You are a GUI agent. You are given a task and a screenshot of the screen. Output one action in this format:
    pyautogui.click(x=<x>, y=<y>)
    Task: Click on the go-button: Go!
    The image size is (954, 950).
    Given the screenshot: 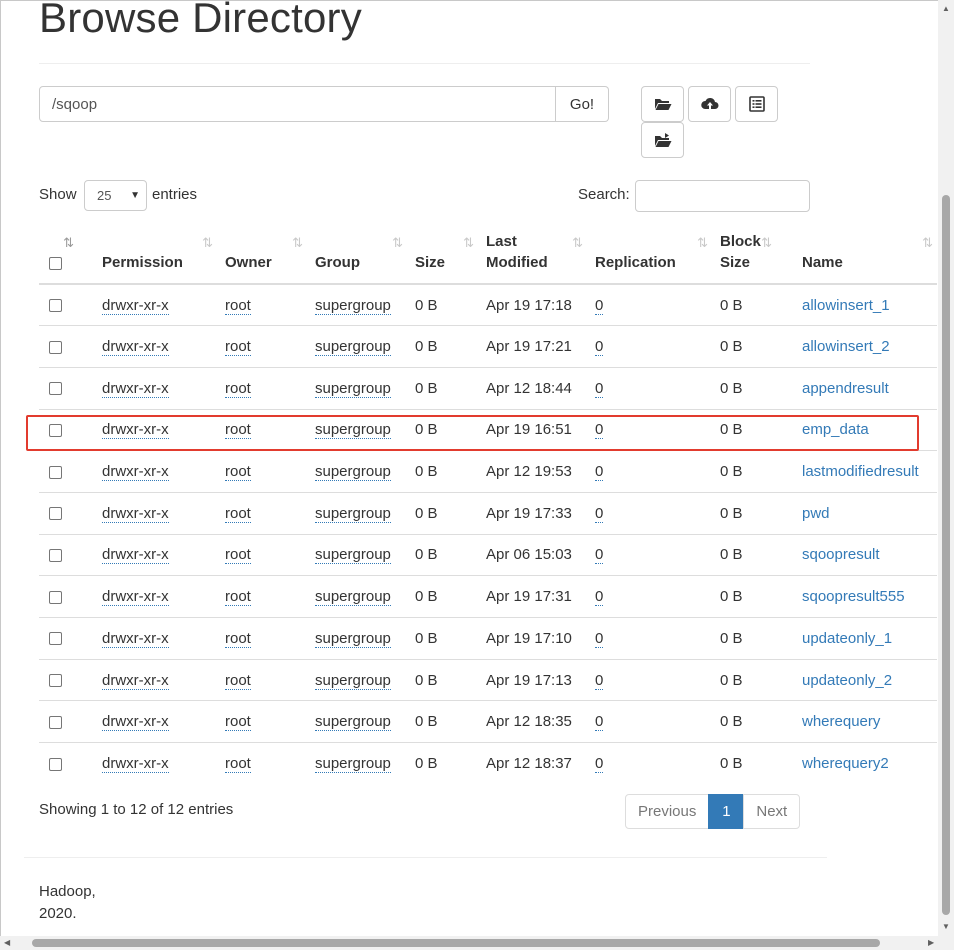 What is the action you would take?
    pyautogui.click(x=582, y=104)
    